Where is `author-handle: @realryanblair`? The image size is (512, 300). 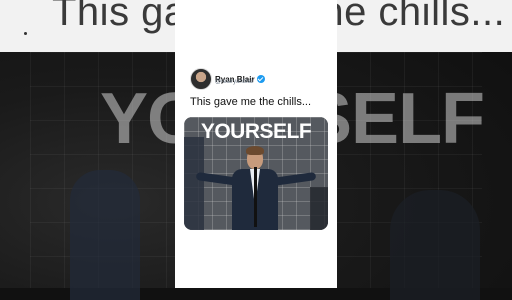
author-handle: @realryanblair is located at coordinates (234, 82).